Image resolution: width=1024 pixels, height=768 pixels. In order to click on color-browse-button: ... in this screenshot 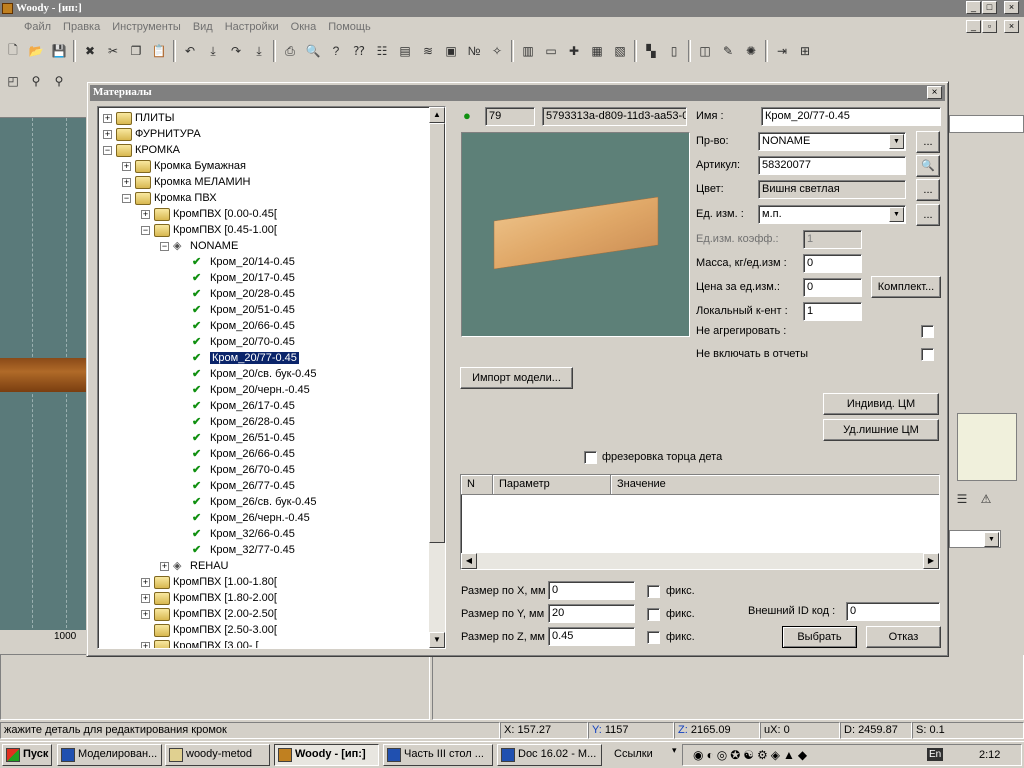, I will do `click(928, 190)`.